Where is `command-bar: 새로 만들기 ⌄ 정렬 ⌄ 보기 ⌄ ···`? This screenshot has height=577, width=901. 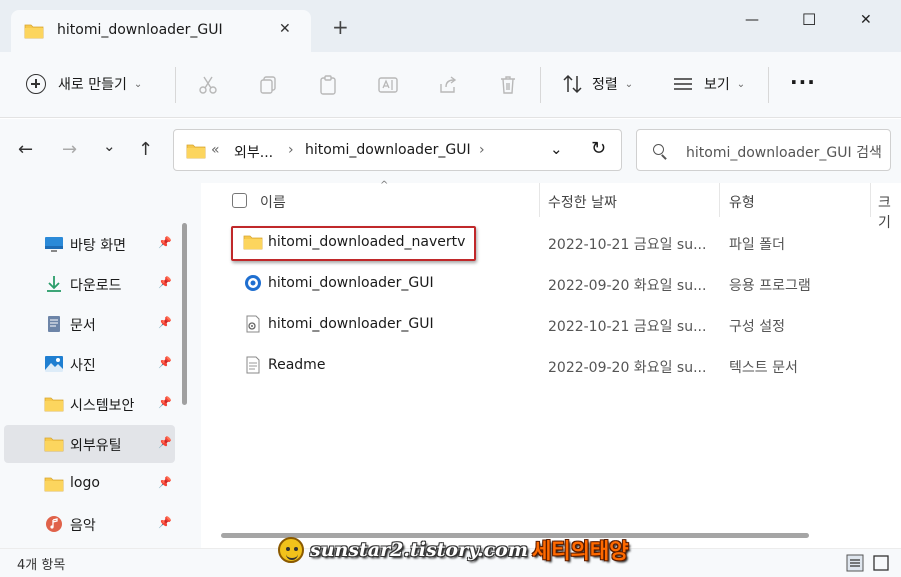
command-bar: 새로 만들기 ⌄ 정렬 ⌄ 보기 ⌄ ··· is located at coordinates (450, 85).